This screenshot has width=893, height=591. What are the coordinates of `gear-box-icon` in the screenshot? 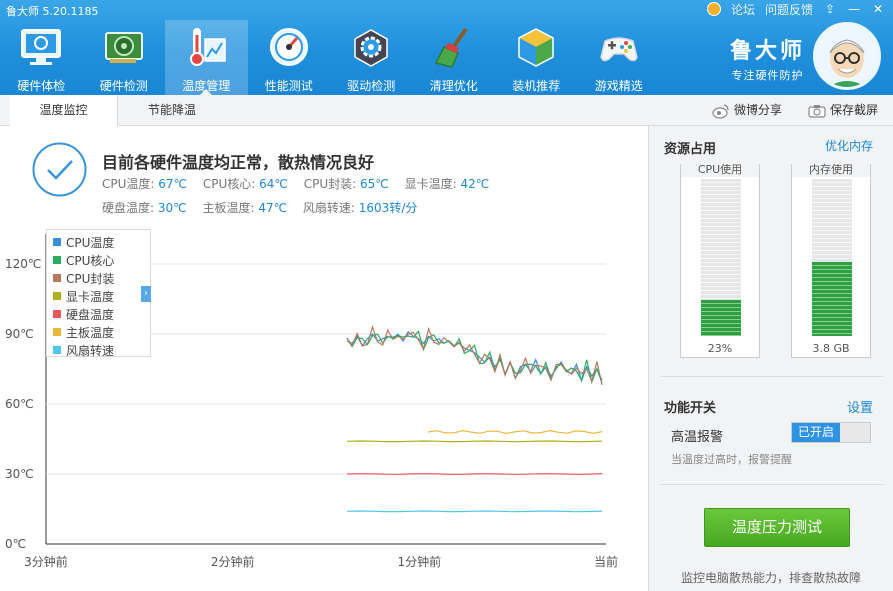 It's located at (371, 48).